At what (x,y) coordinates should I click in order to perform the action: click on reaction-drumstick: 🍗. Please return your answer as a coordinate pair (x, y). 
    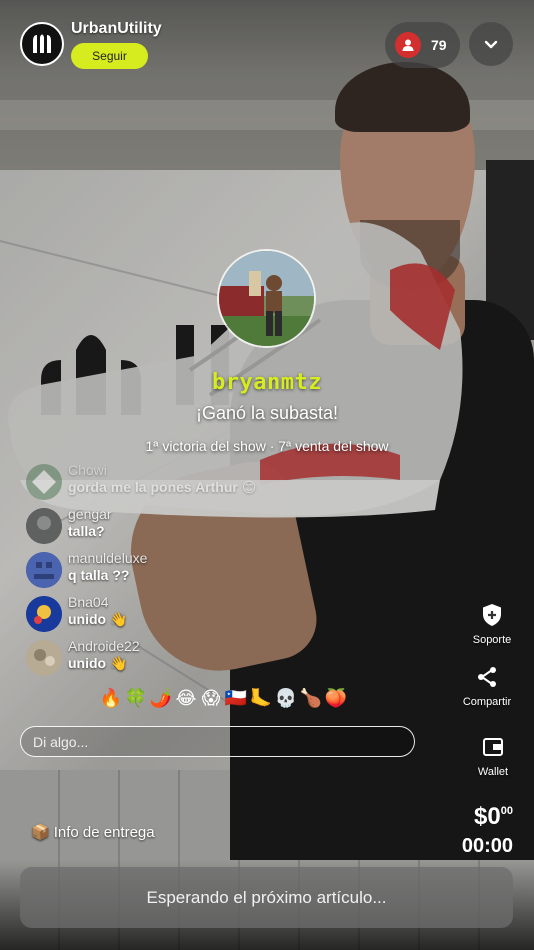
    Looking at the image, I should click on (311, 698).